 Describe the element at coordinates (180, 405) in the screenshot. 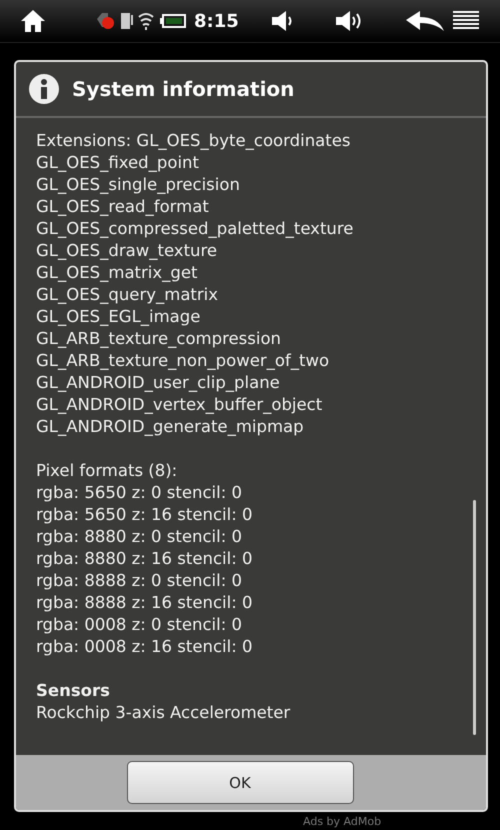

I see `info-line: GL_ANDROID_vertex_buffer_object` at that location.